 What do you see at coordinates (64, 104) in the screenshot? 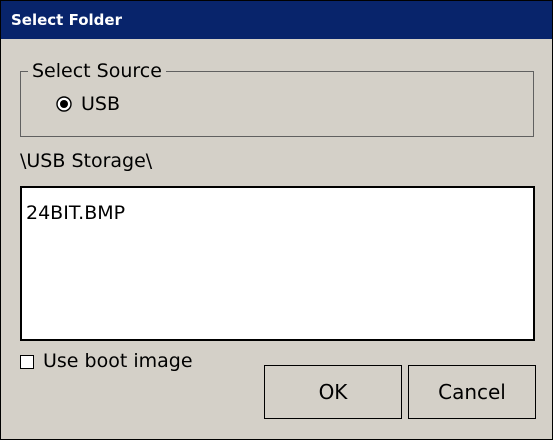
I see `radio-selected-icon` at bounding box center [64, 104].